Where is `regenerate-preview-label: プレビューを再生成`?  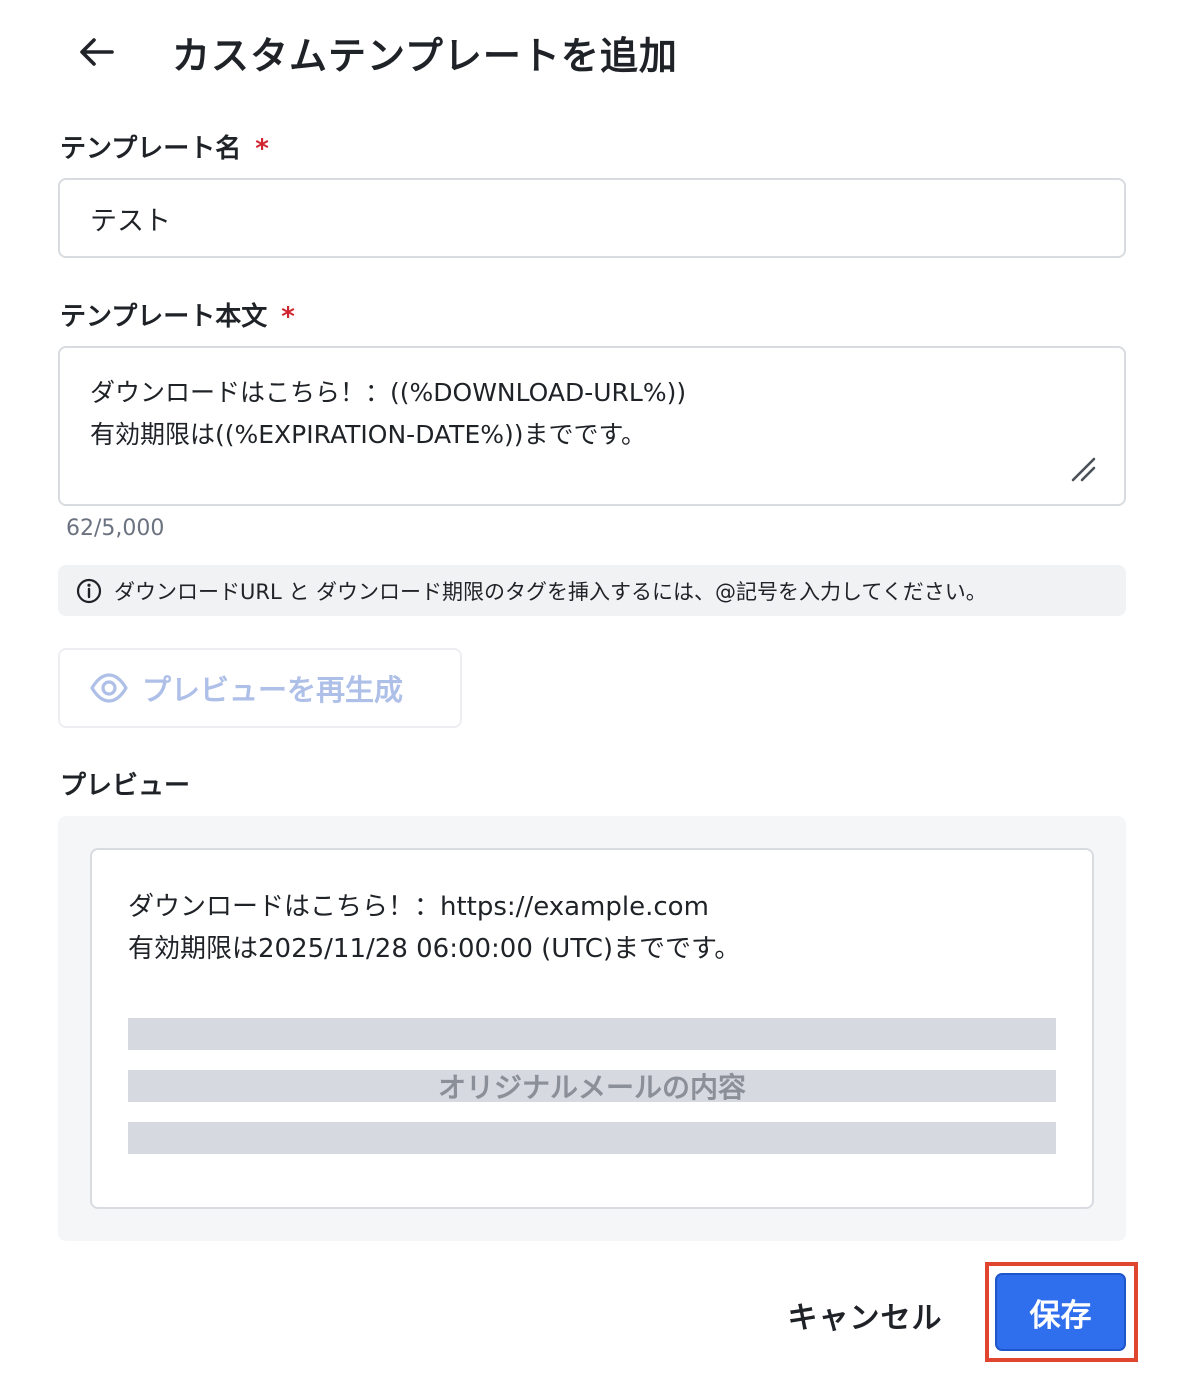
regenerate-preview-label: プレビューを再生成 is located at coordinates (273, 690).